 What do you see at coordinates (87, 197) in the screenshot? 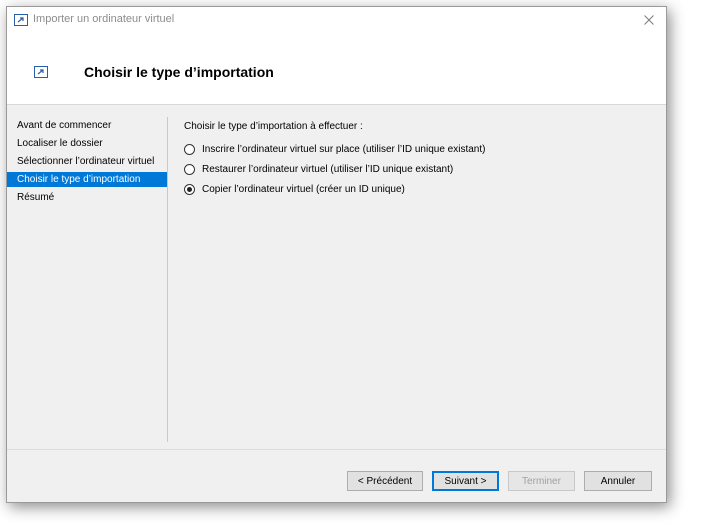
I see `sidebar-item-resume: Résumé` at bounding box center [87, 197].